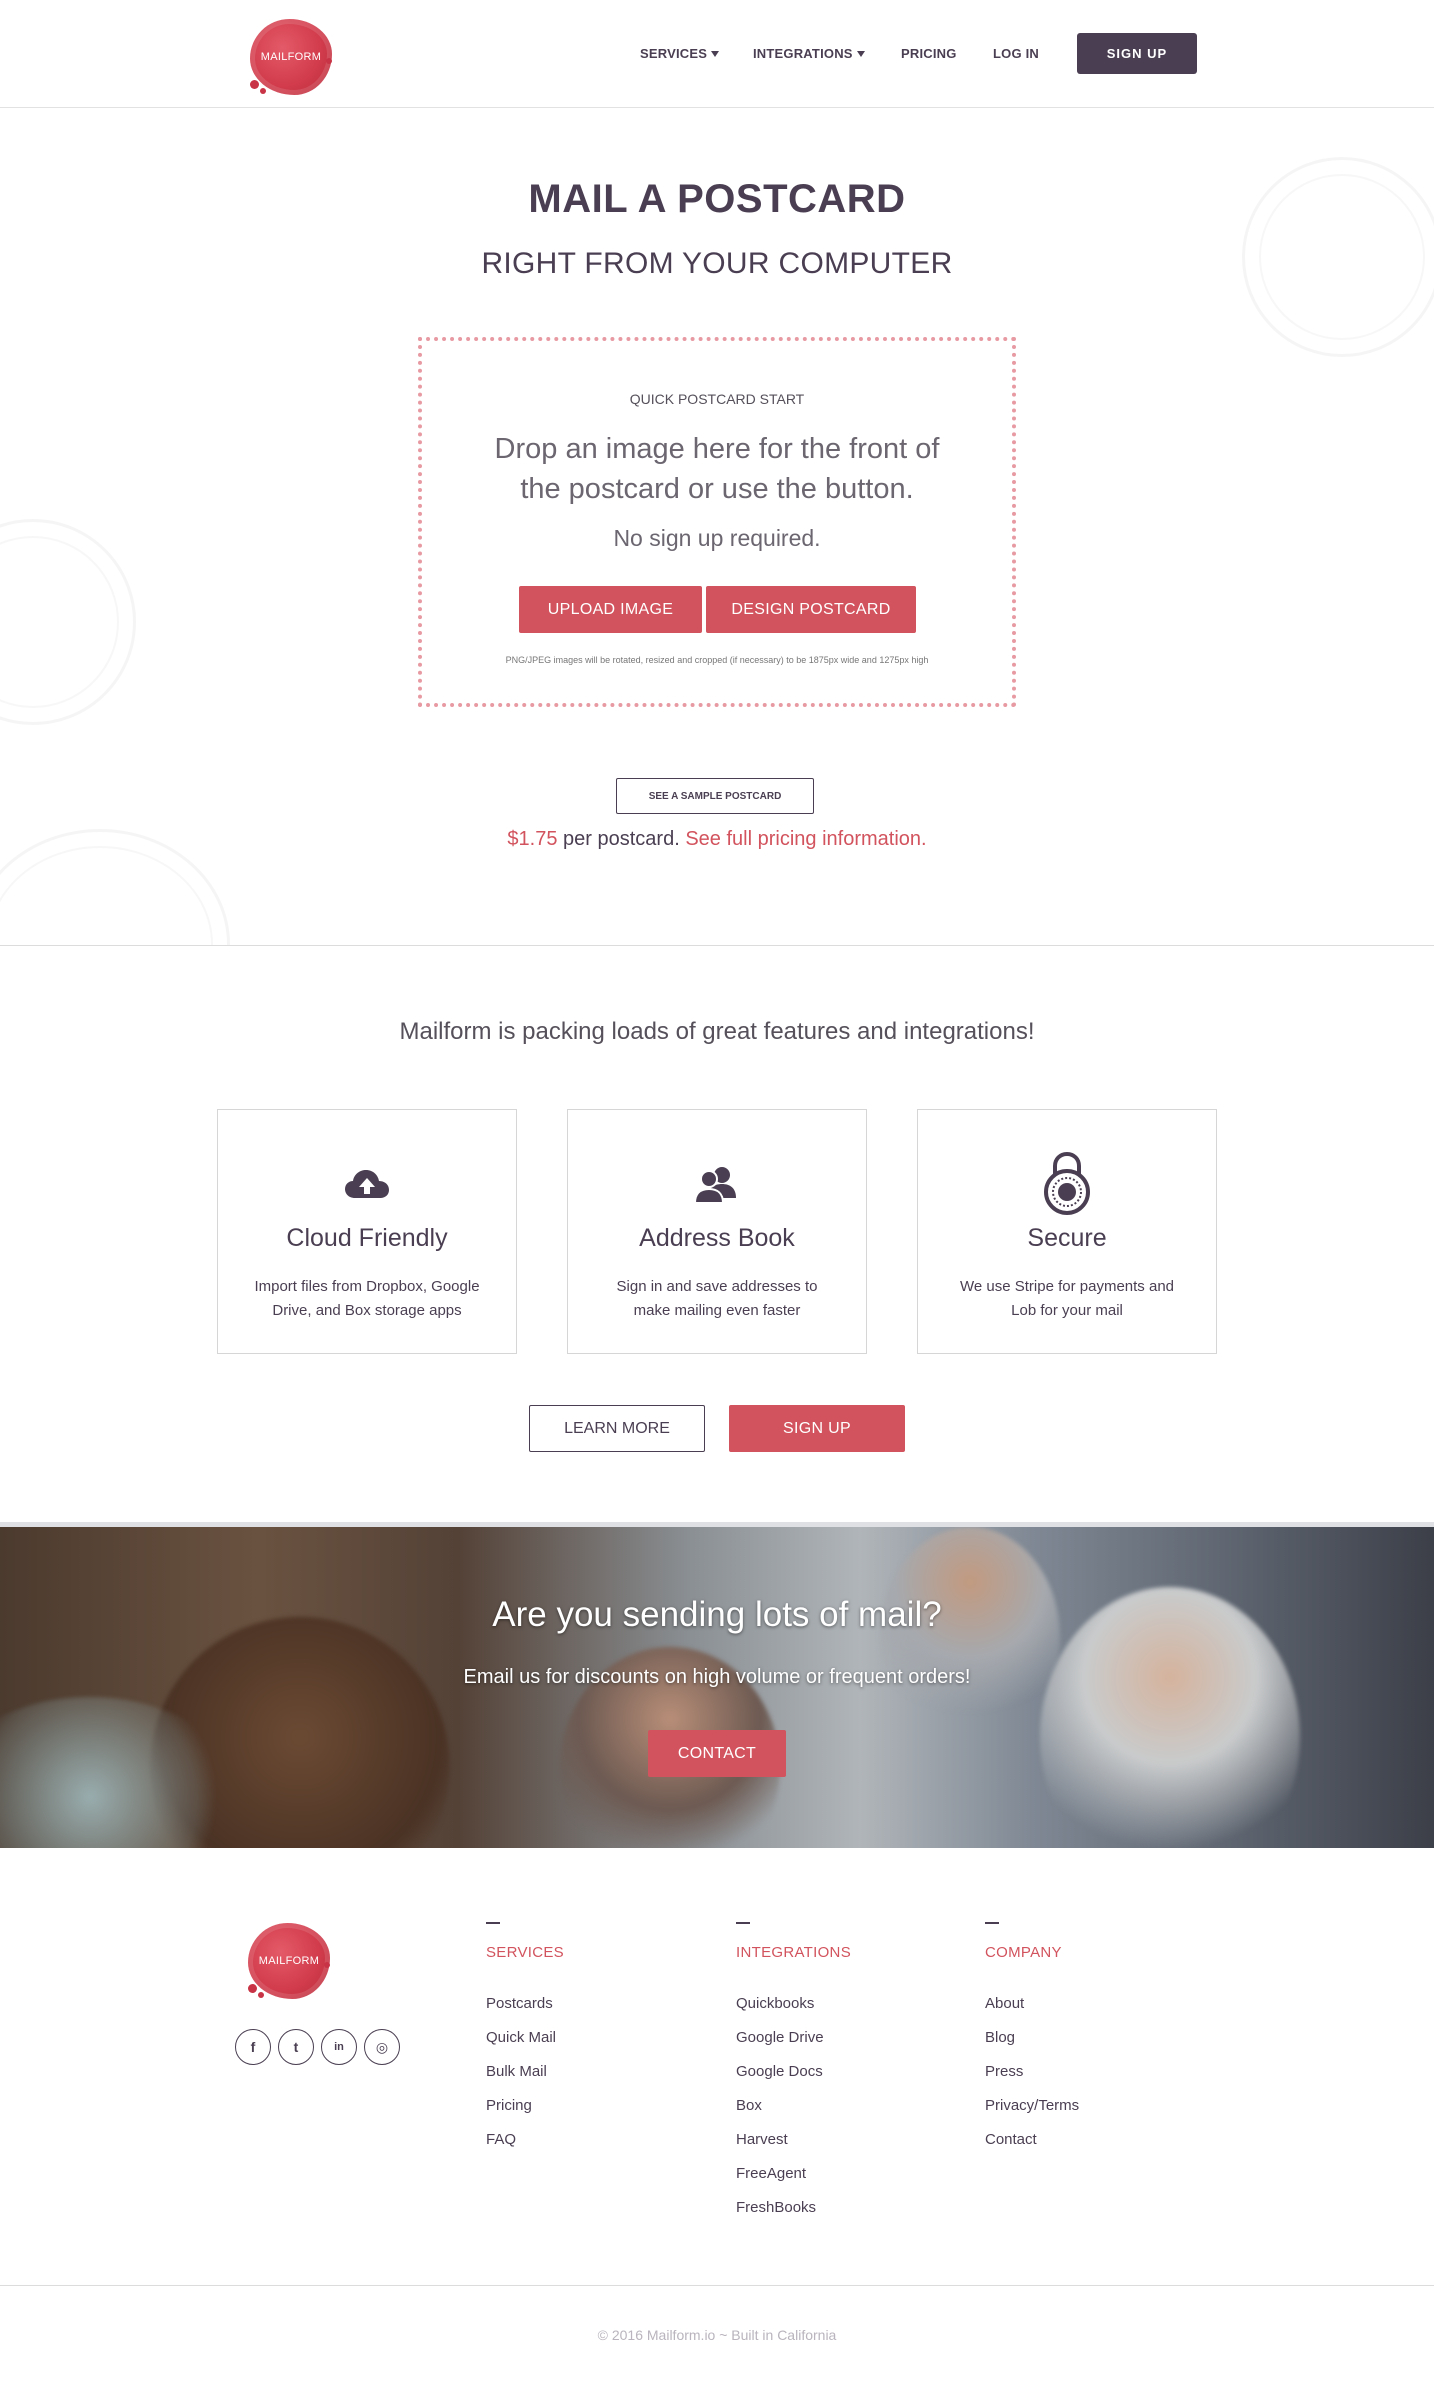  I want to click on nav-services: SERVICES, so click(680, 53).